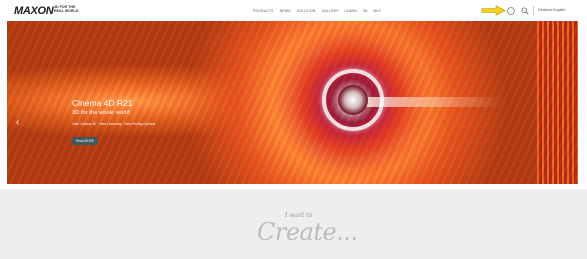 The width and height of the screenshot is (587, 259). Describe the element at coordinates (285, 11) in the screenshot. I see `nav-item-news: NEWS` at that location.